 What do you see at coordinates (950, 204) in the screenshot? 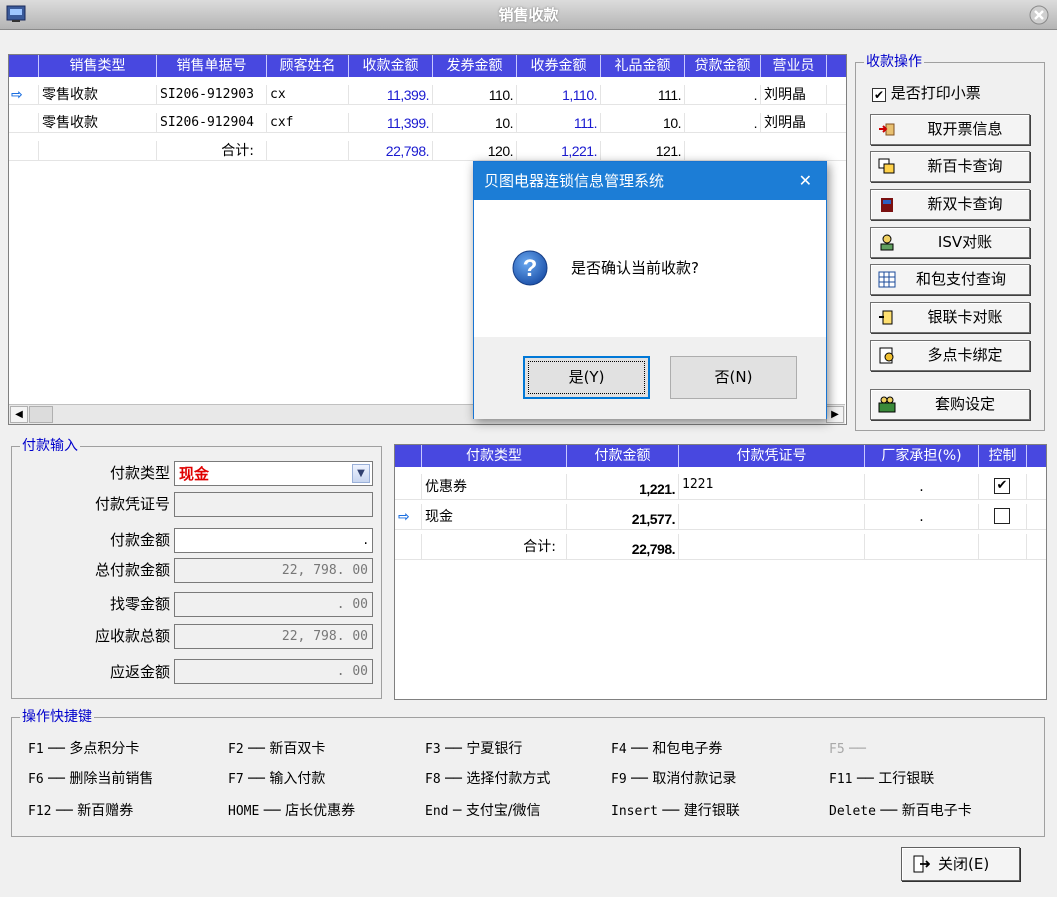
I see `dual-card-query-button: 新双卡查询` at bounding box center [950, 204].